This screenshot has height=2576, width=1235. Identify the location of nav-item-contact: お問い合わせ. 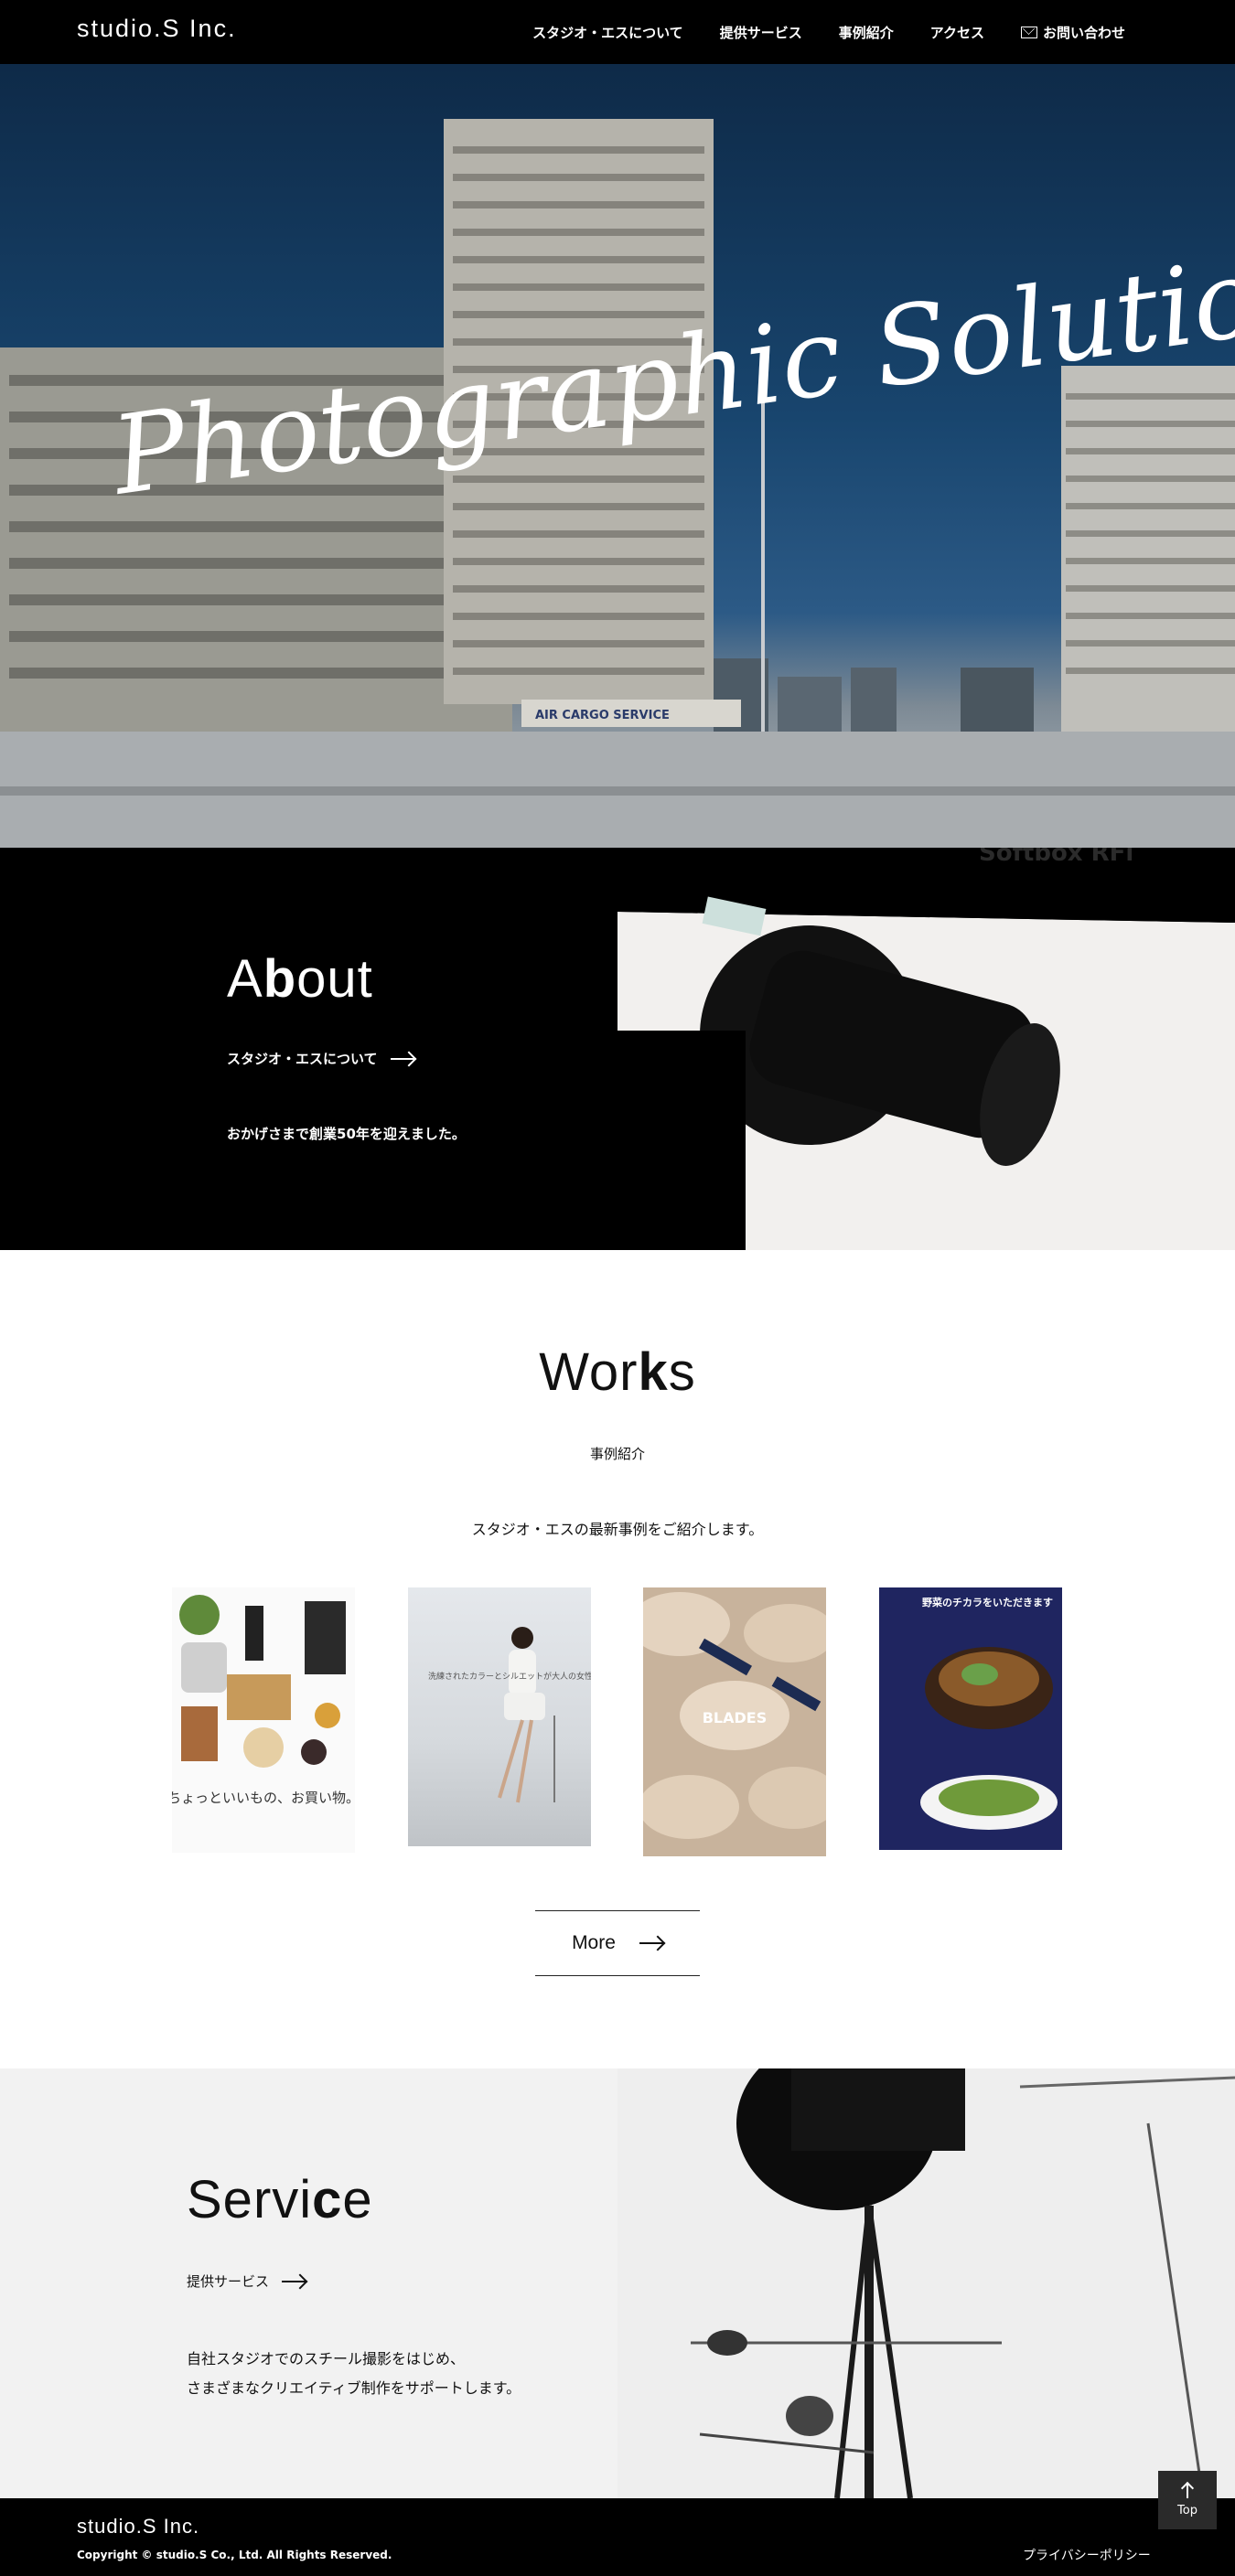
(1073, 32).